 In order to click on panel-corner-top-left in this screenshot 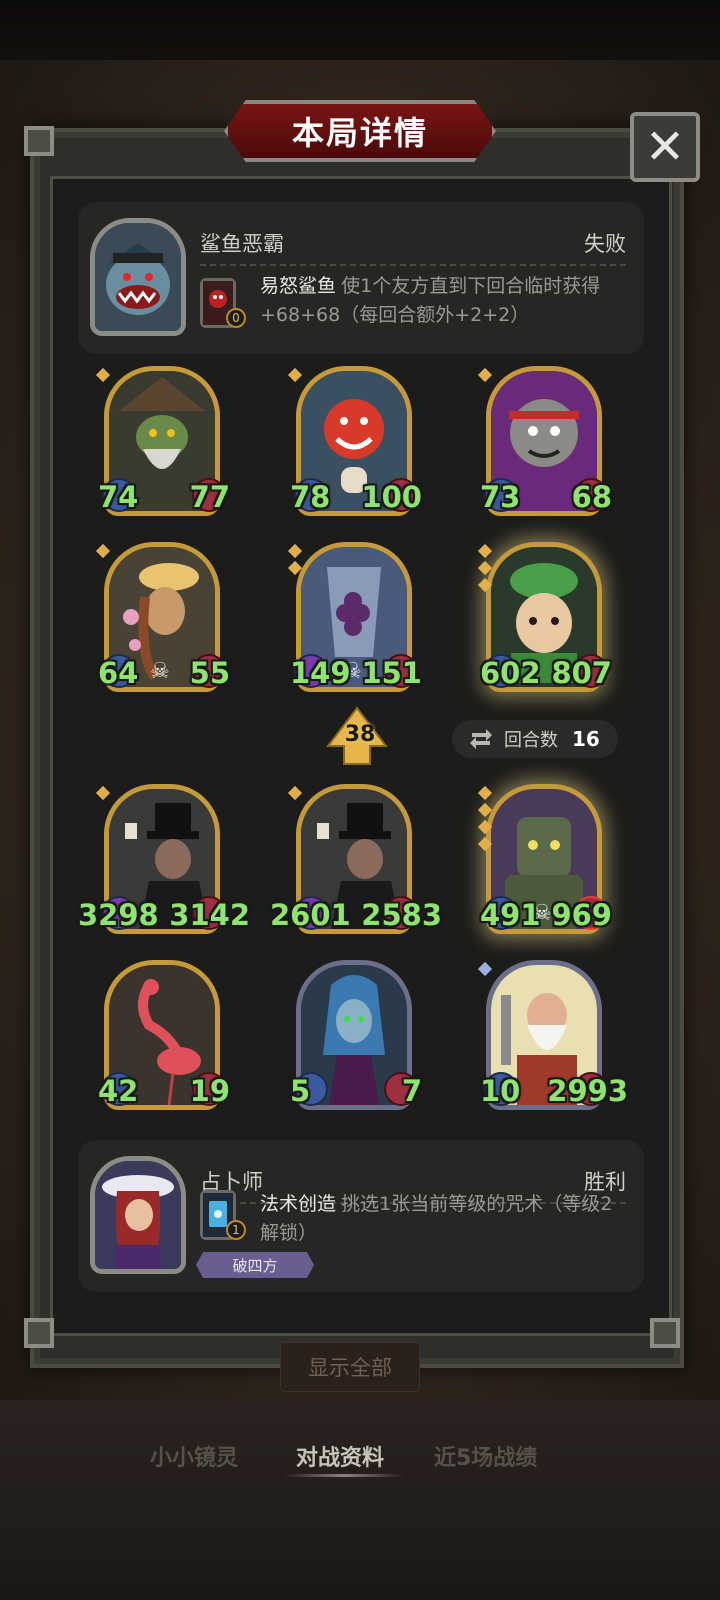, I will do `click(39, 141)`.